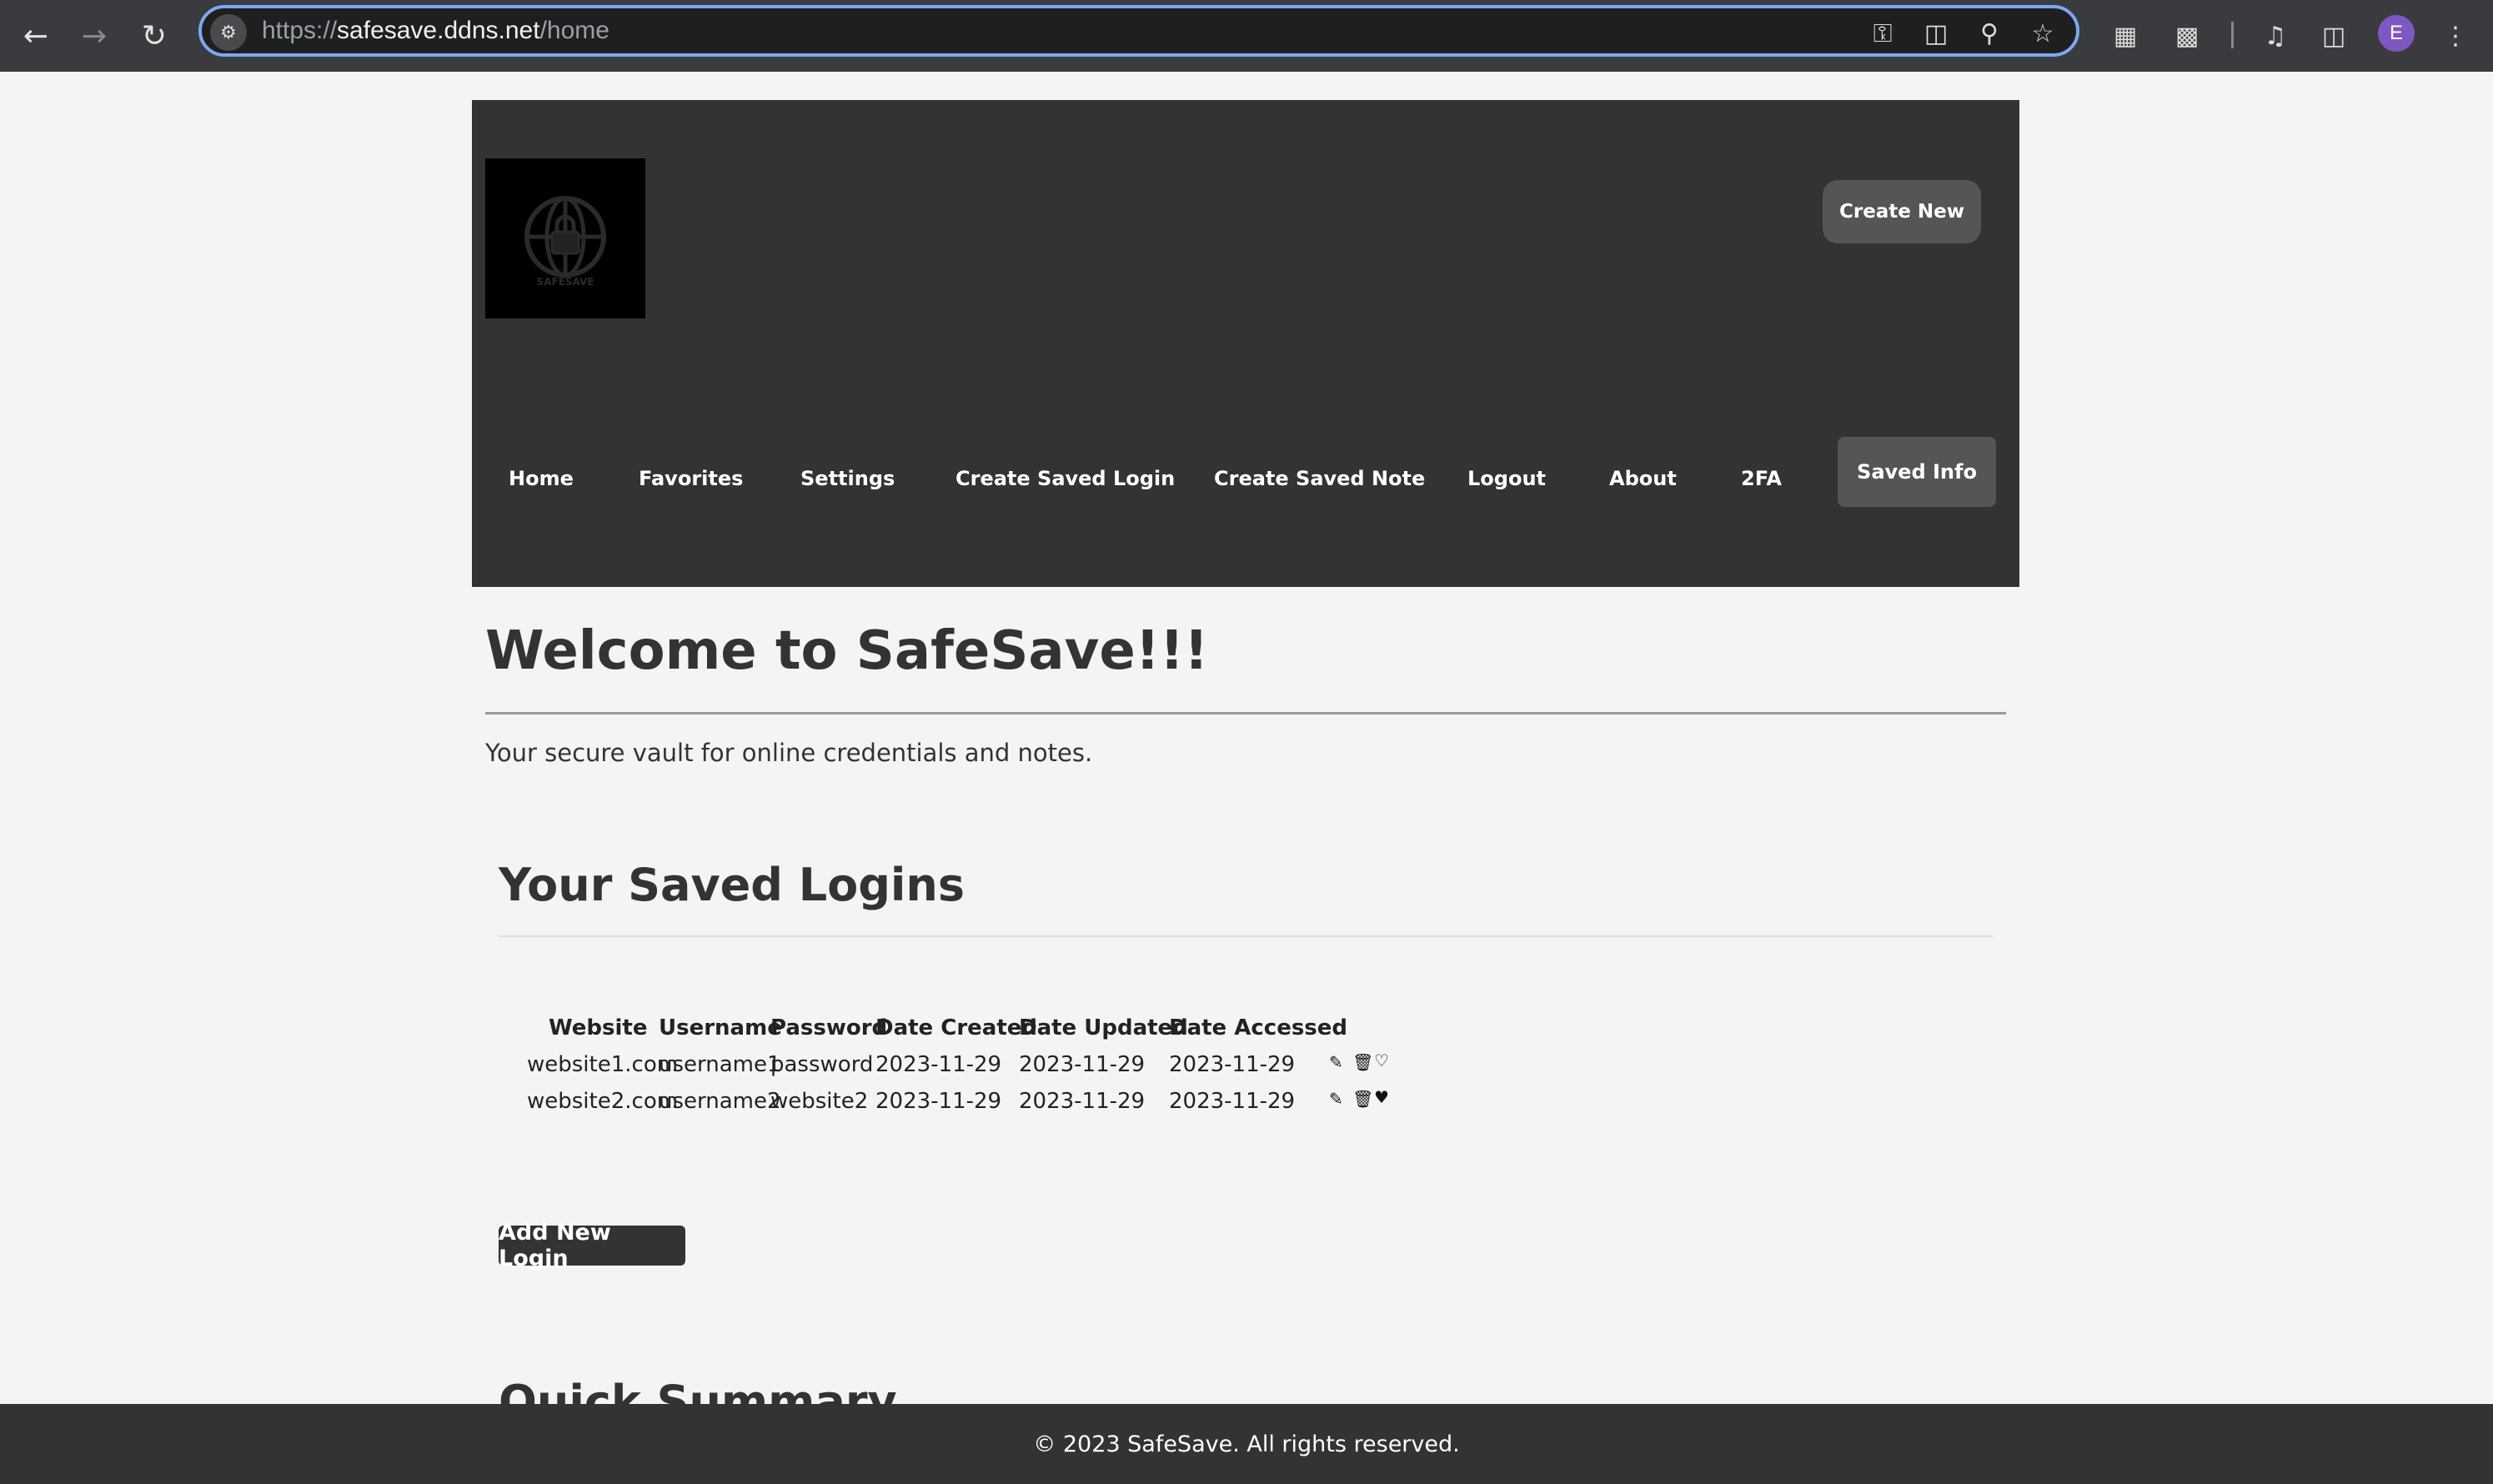 This screenshot has width=2493, height=1484. I want to click on nav-2fa: 2FA, so click(1761, 478).